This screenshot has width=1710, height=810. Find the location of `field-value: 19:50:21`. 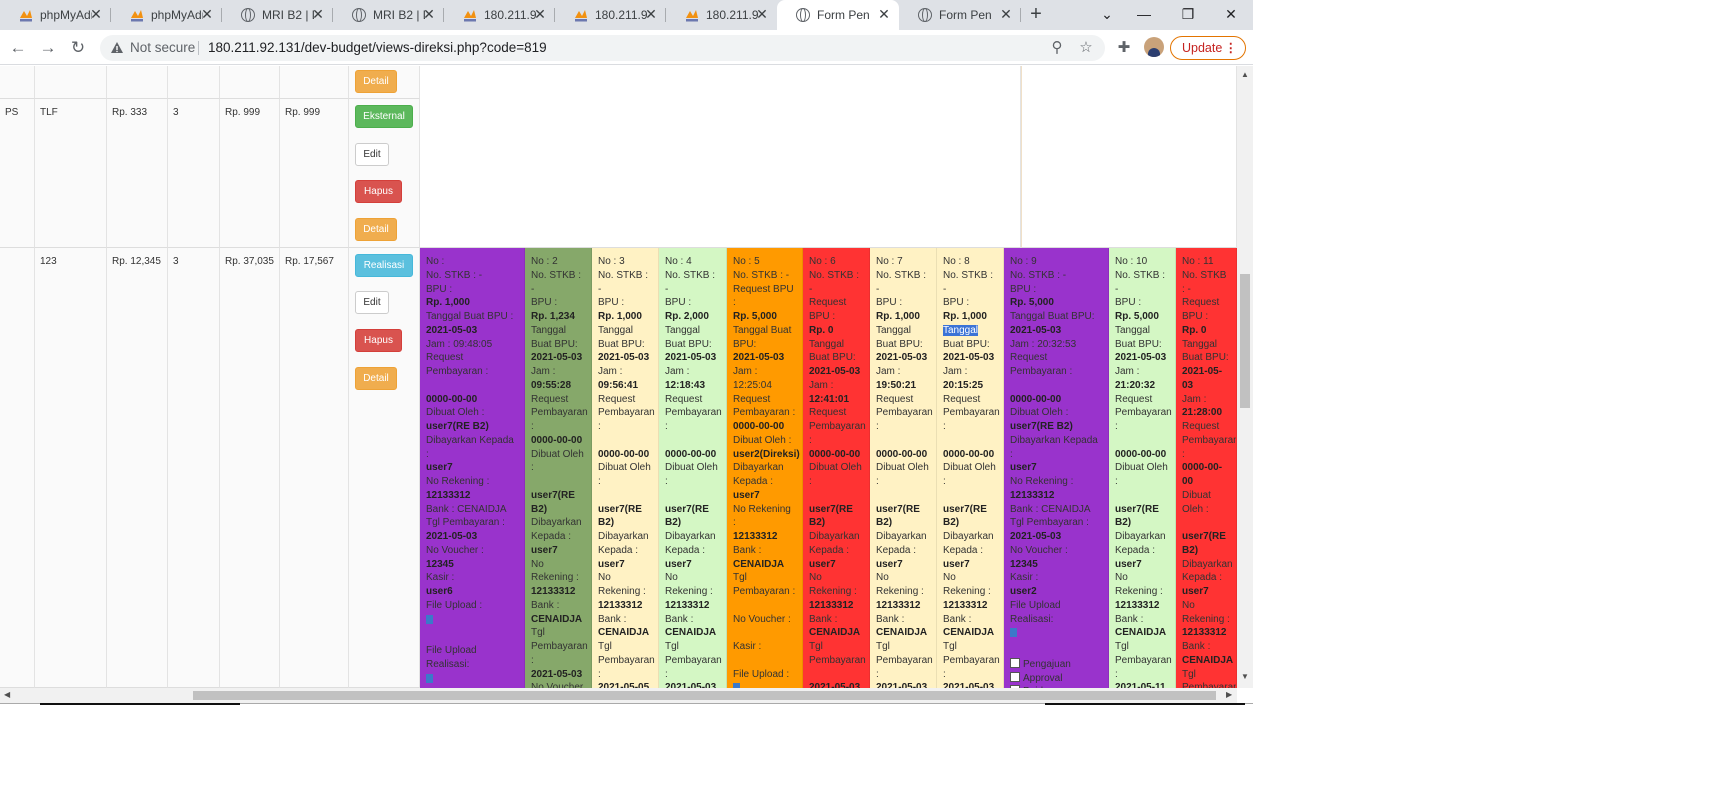

field-value: 19:50:21 is located at coordinates (896, 385).